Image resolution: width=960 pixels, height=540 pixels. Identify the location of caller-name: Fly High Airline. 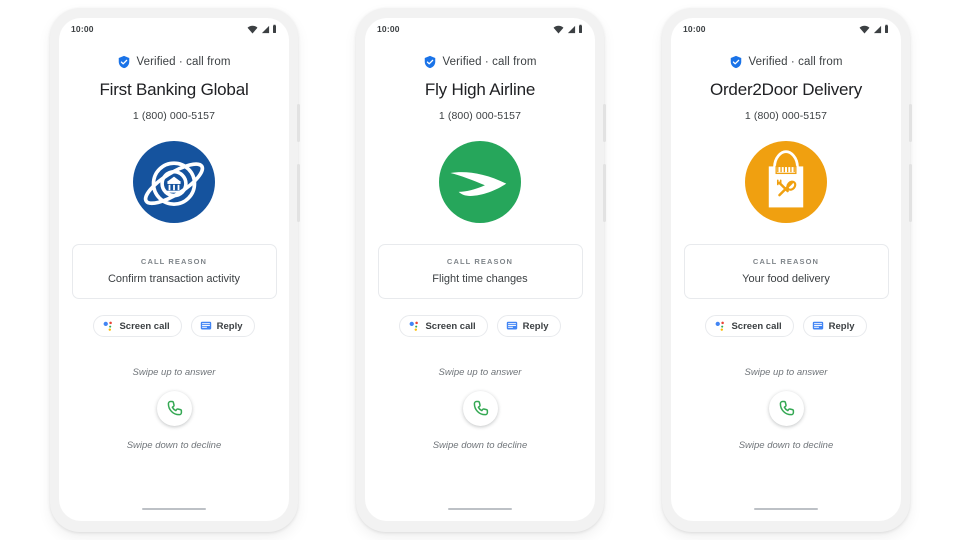
(480, 89).